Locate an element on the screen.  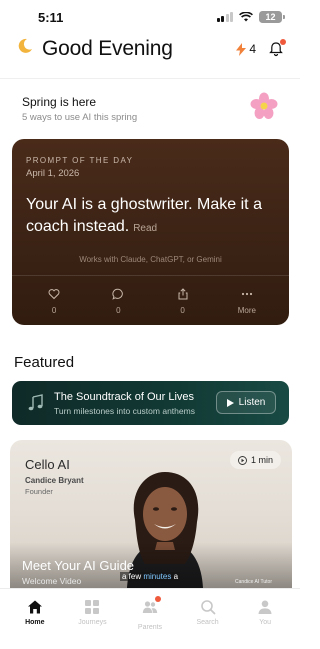
caption-end: a is located at coordinates (175, 576).